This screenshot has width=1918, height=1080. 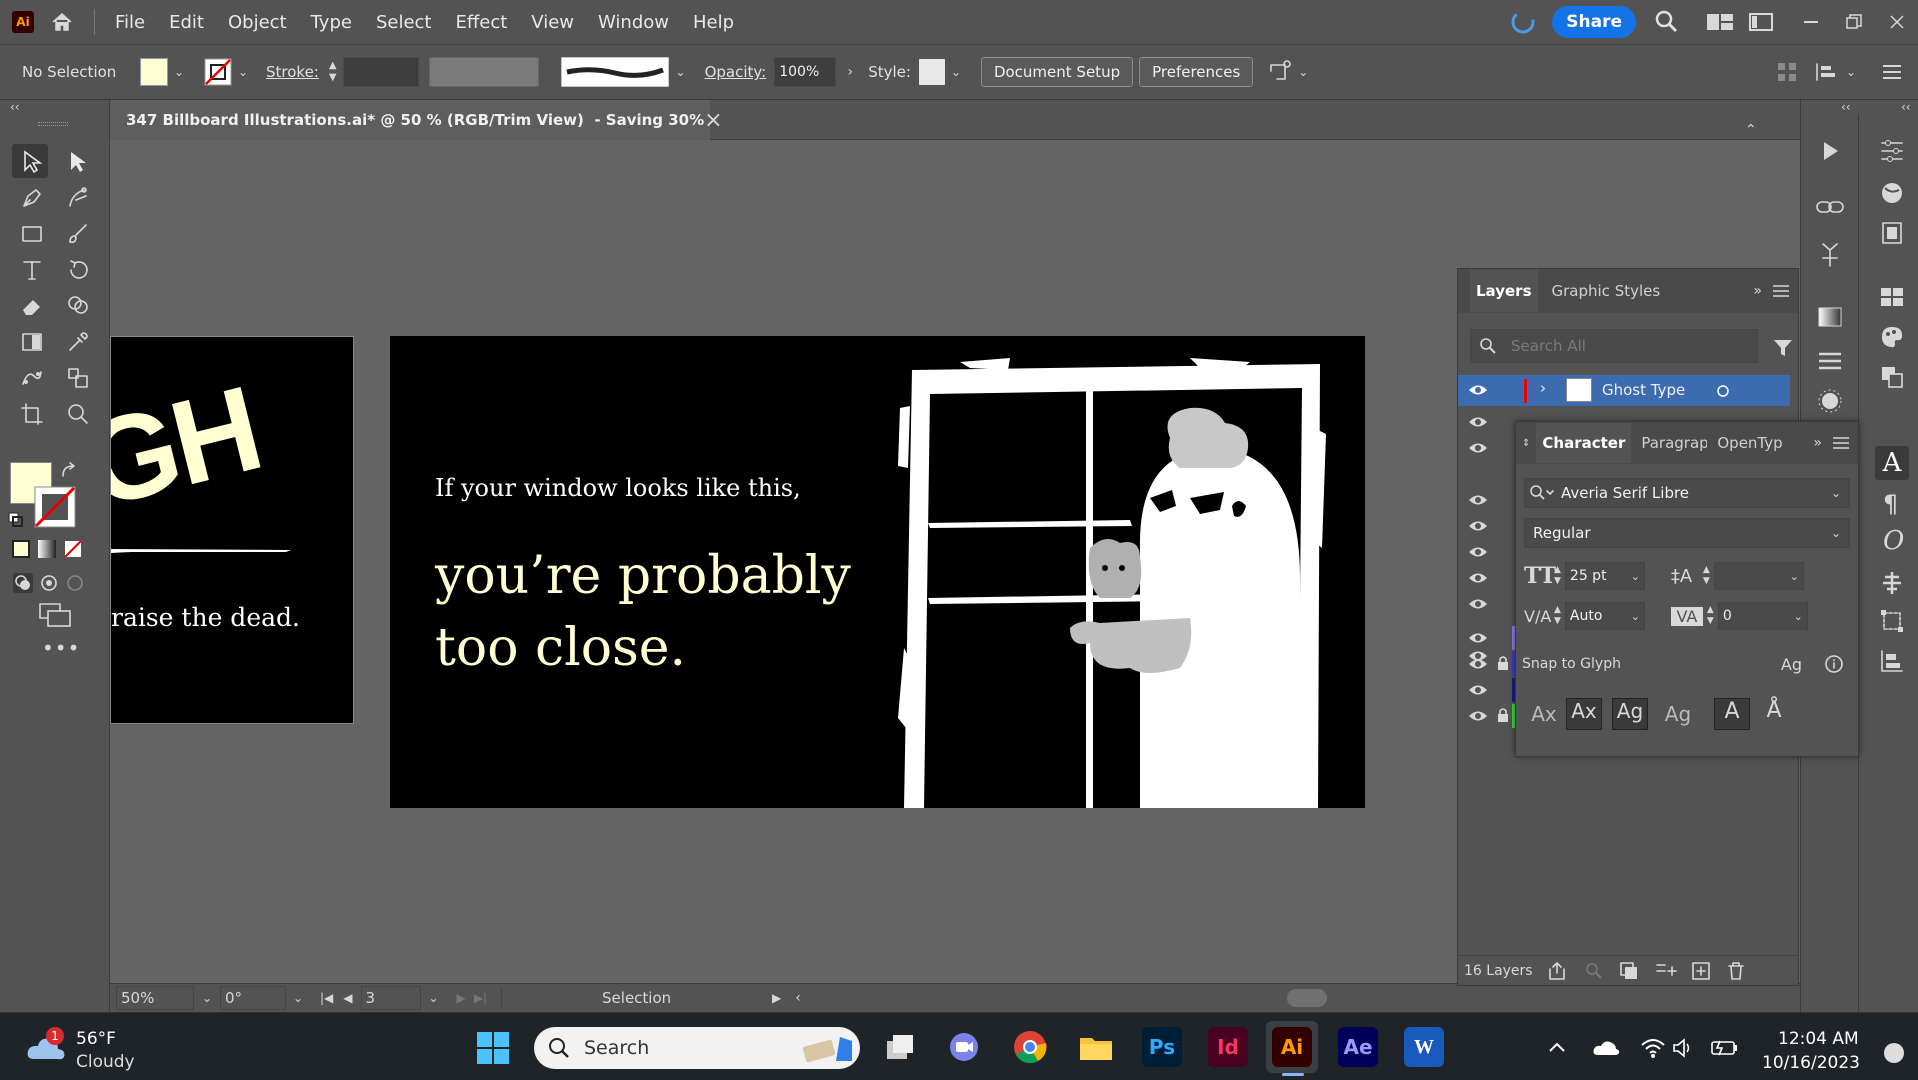 I want to click on font-size-stepper: ▲ ▼, so click(x=1557, y=576).